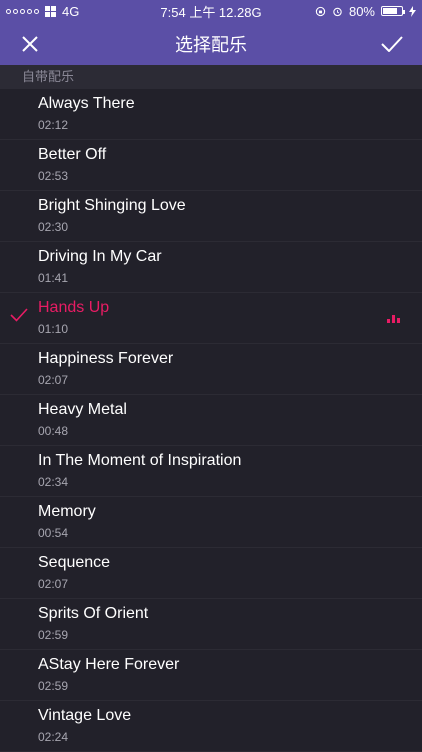 The image size is (422, 752). What do you see at coordinates (112, 205) in the screenshot?
I see `track-title: Bright Shinging Love` at bounding box center [112, 205].